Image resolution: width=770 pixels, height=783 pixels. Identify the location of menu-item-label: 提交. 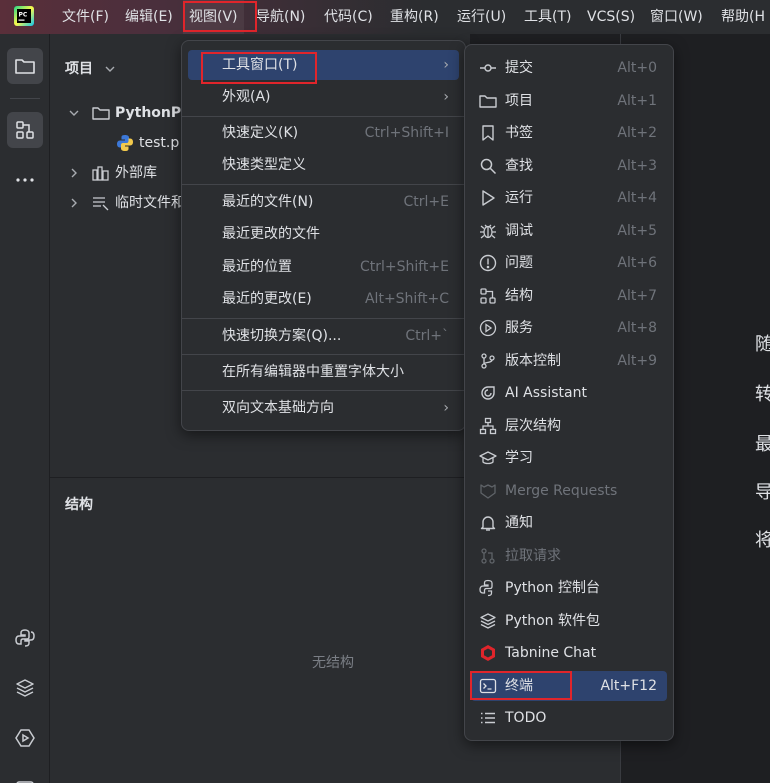
(519, 68).